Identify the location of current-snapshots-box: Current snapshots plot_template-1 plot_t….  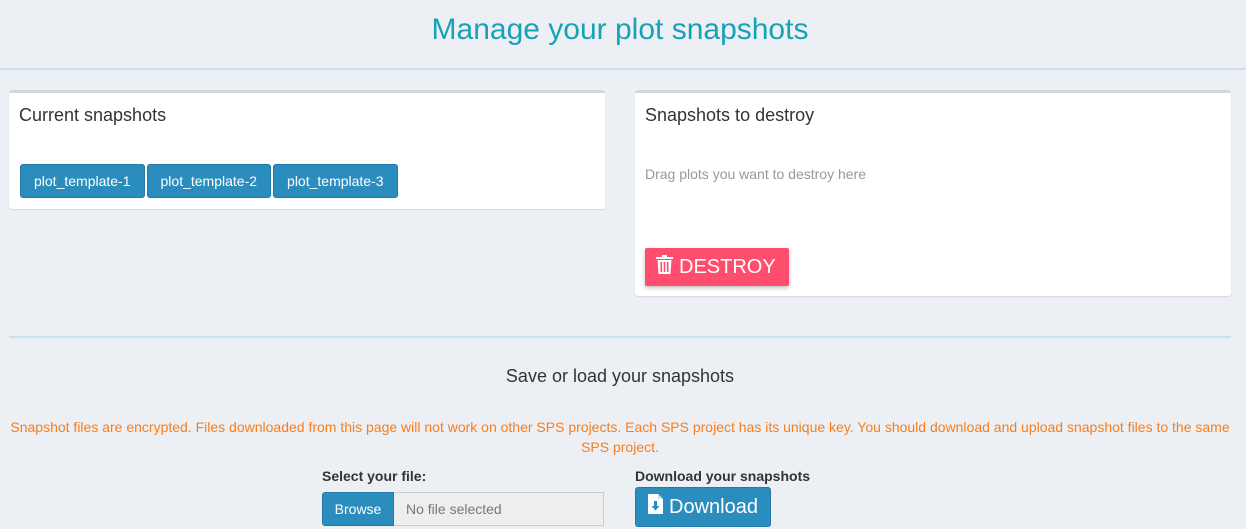
(307, 149).